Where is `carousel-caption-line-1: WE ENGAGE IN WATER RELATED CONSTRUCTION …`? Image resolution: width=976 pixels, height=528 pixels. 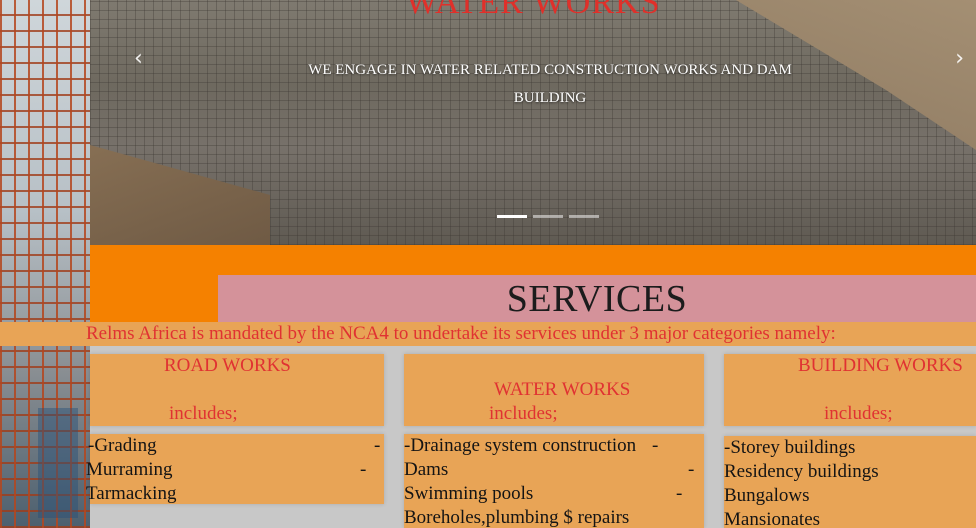
carousel-caption-line-1: WE ENGAGE IN WATER RELATED CONSTRUCTION … is located at coordinates (550, 70).